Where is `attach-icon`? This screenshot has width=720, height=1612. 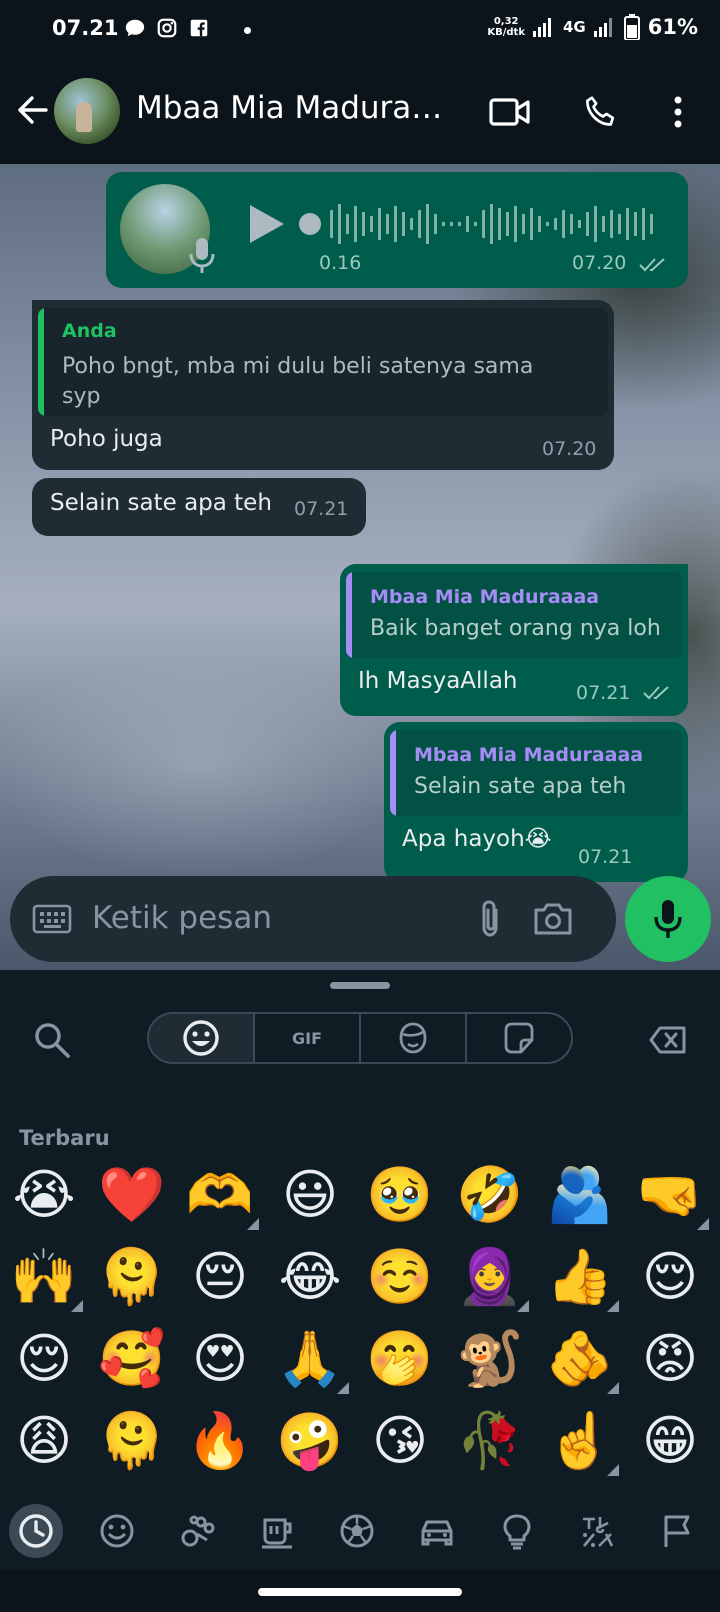 attach-icon is located at coordinates (491, 919).